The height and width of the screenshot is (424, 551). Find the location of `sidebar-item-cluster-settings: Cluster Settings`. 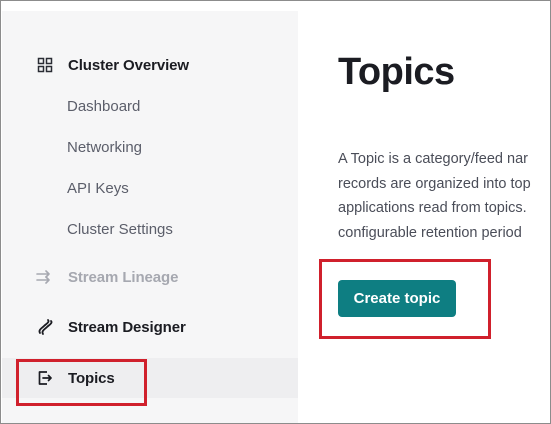

sidebar-item-cluster-settings: Cluster Settings is located at coordinates (150, 229).